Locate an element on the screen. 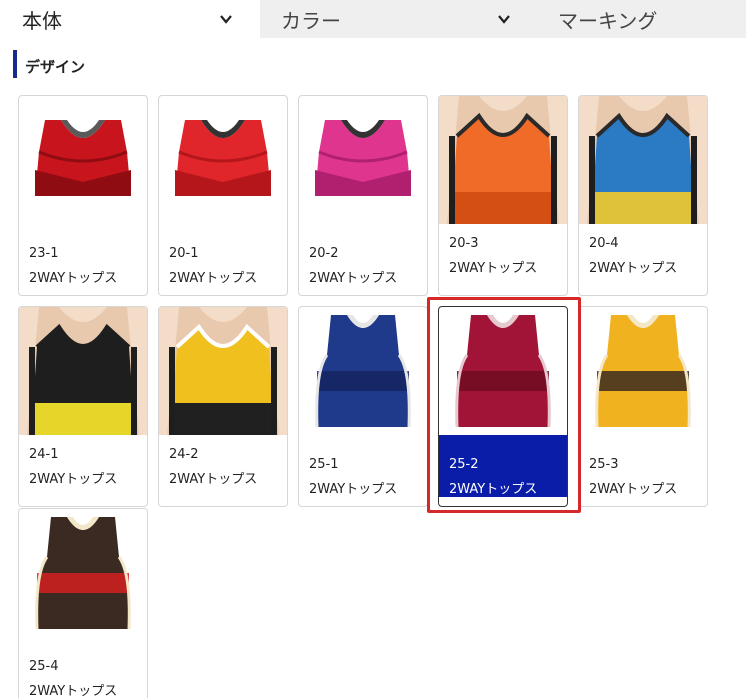 The image size is (746, 698). design-card: 20-3 2WAYトップス is located at coordinates (503, 195).